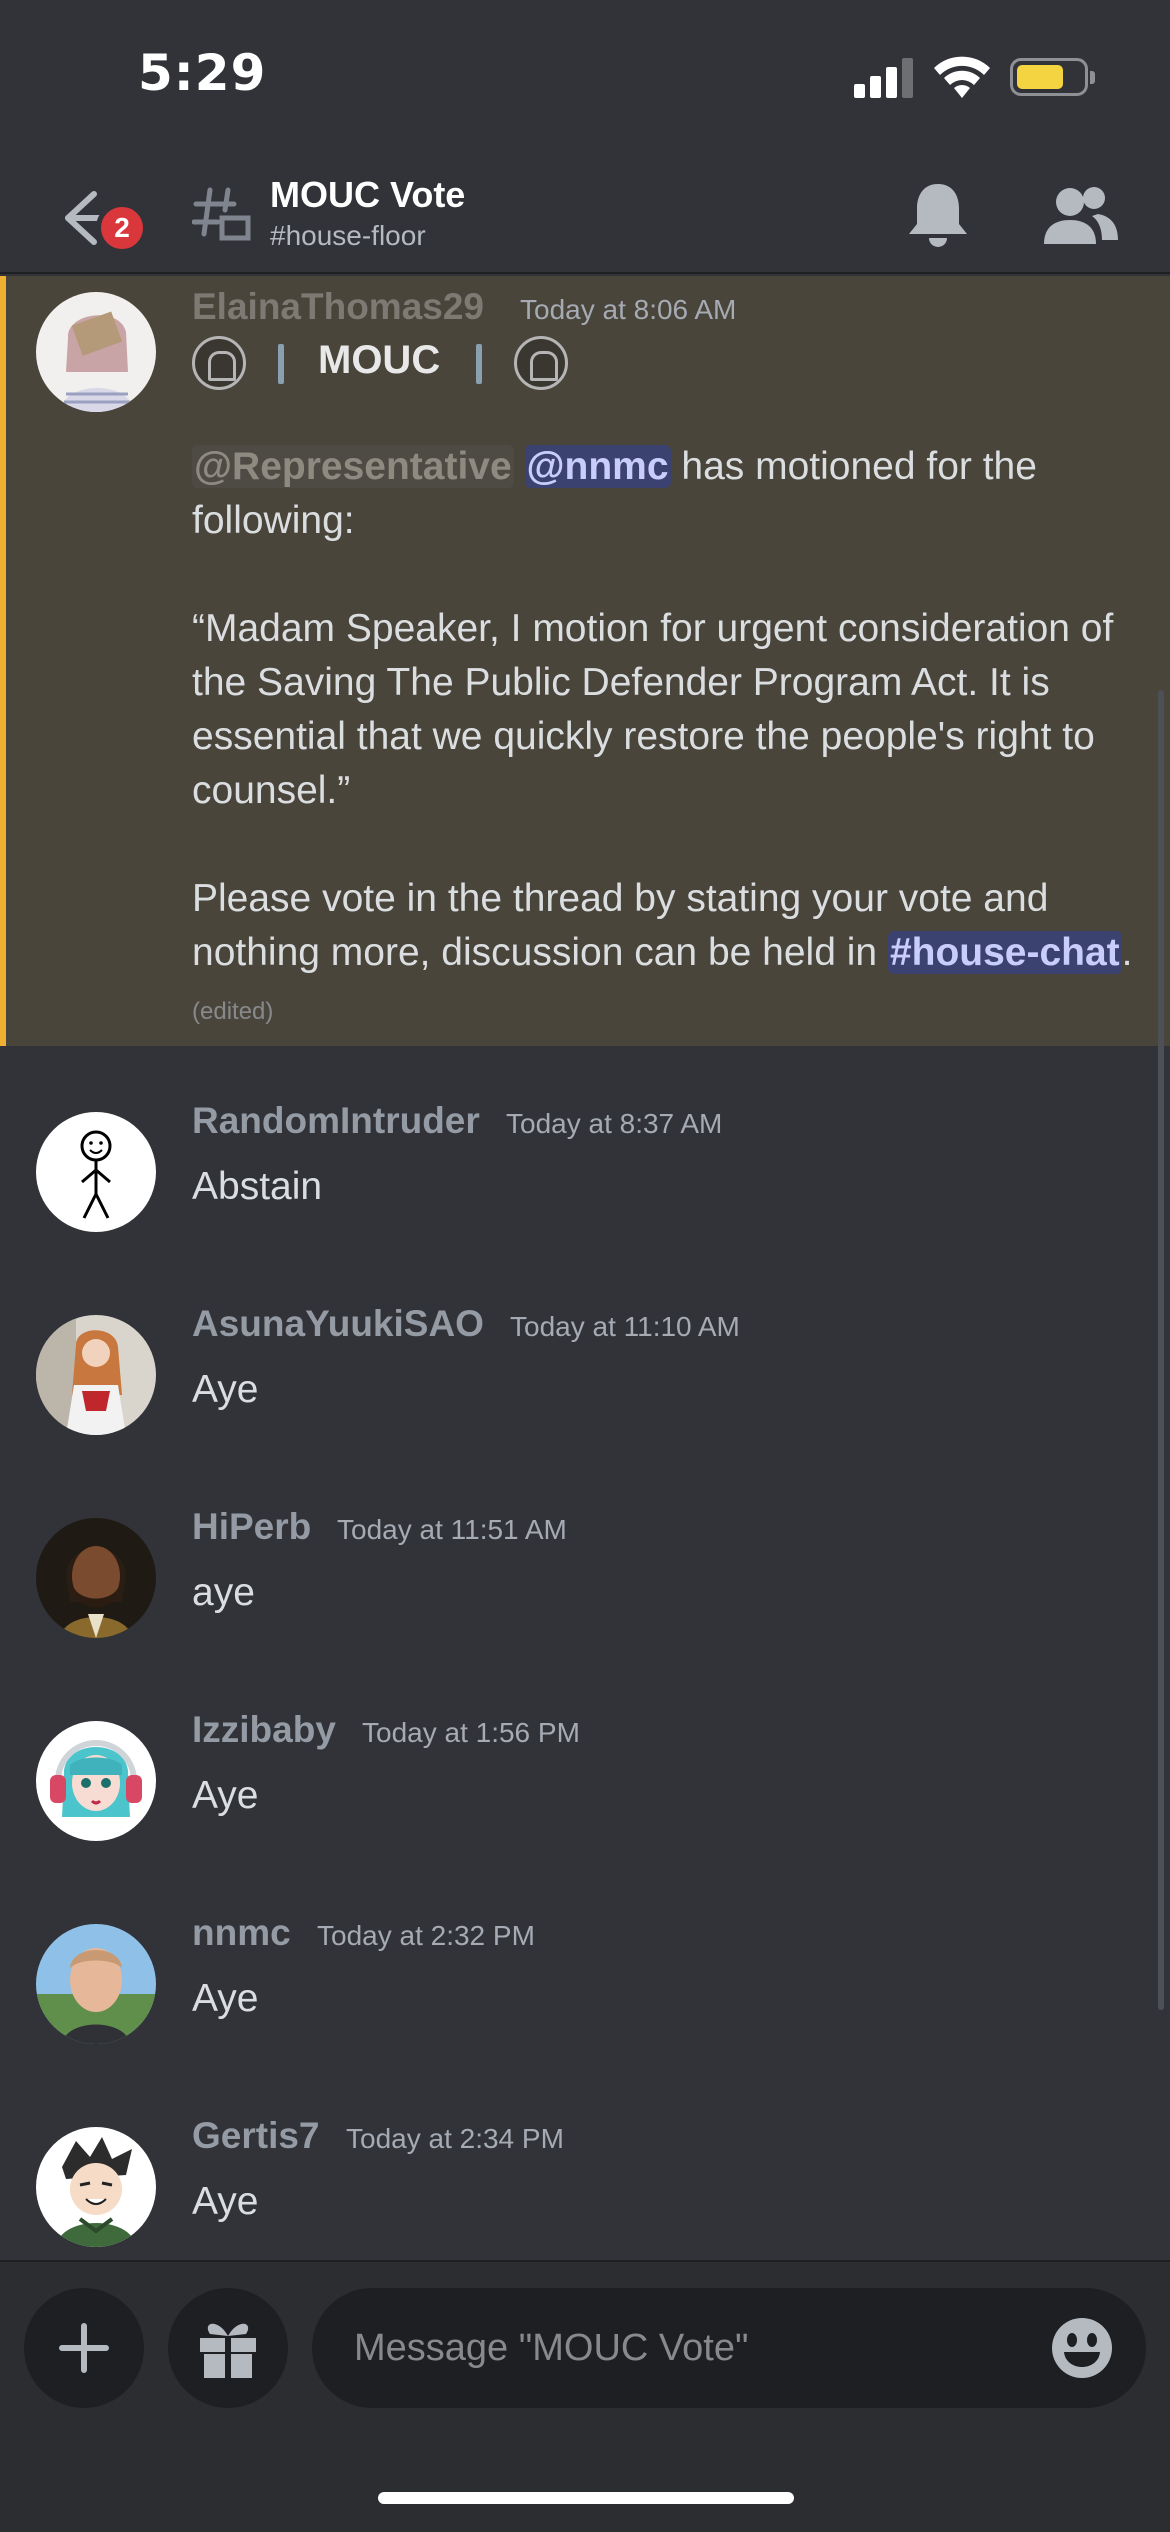  I want to click on members-icon, so click(1080, 215).